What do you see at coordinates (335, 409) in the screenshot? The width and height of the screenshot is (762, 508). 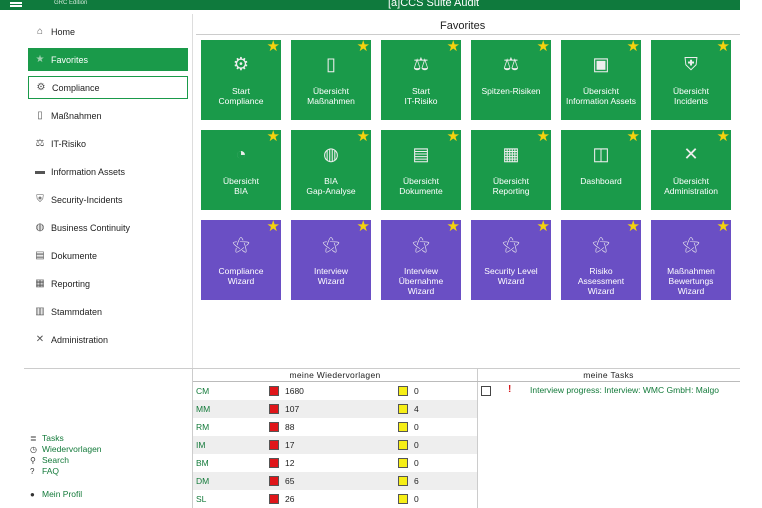 I see `table-row: MM 107 4` at bounding box center [335, 409].